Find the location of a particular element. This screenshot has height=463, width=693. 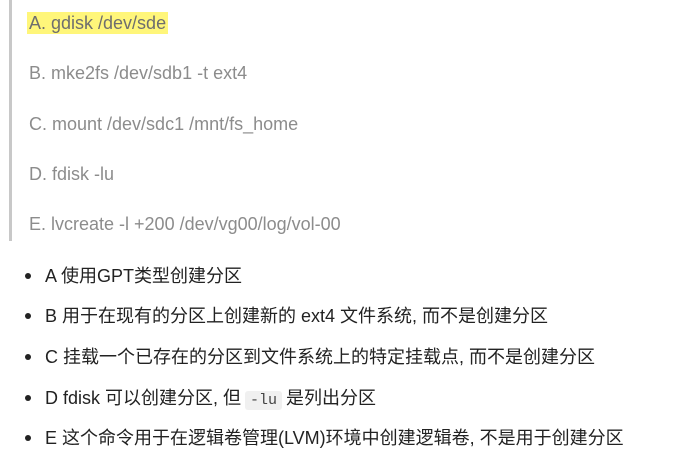

explanation-e: E 这个命令用于在逻辑卷管理(LVM)环境中创建逻辑卷, 不是用于创建分区 is located at coordinates (334, 438).